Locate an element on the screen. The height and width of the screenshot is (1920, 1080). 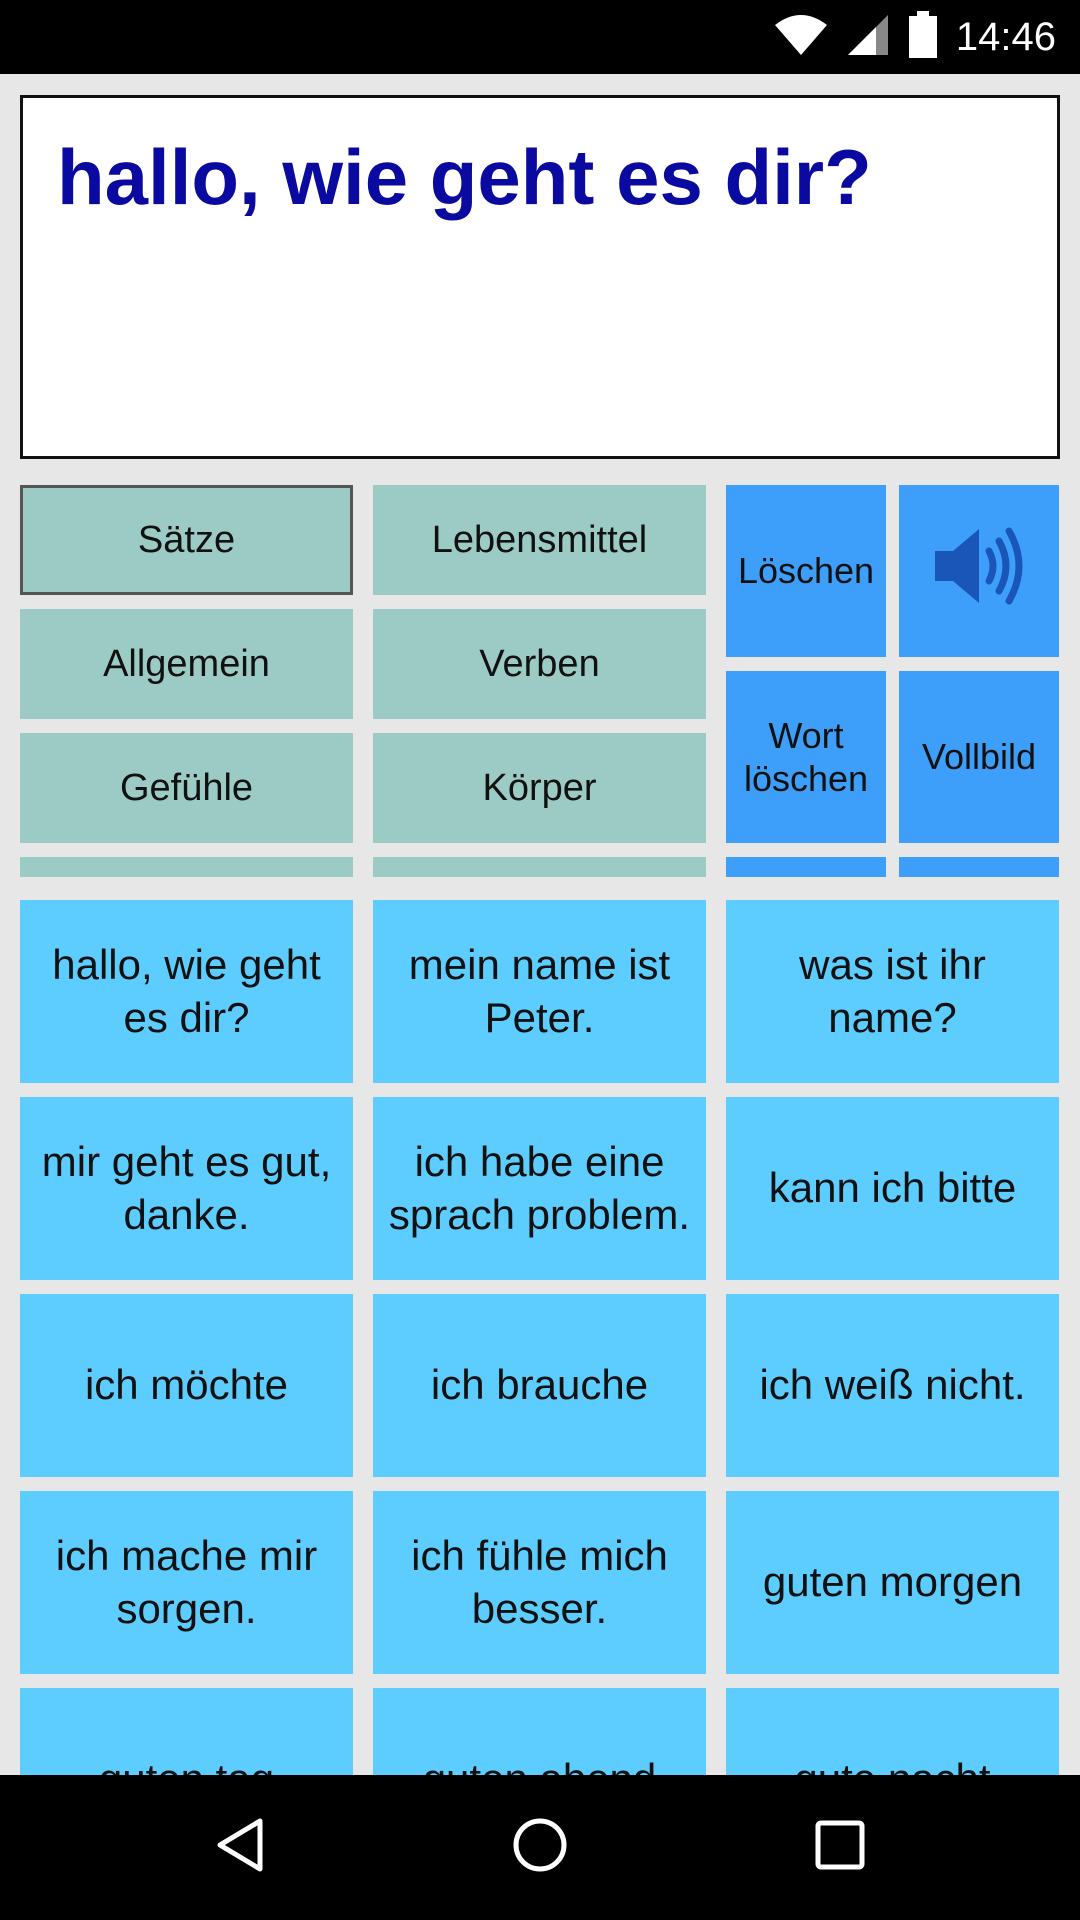
status-icons: 14:46 is located at coordinates (915, 37).